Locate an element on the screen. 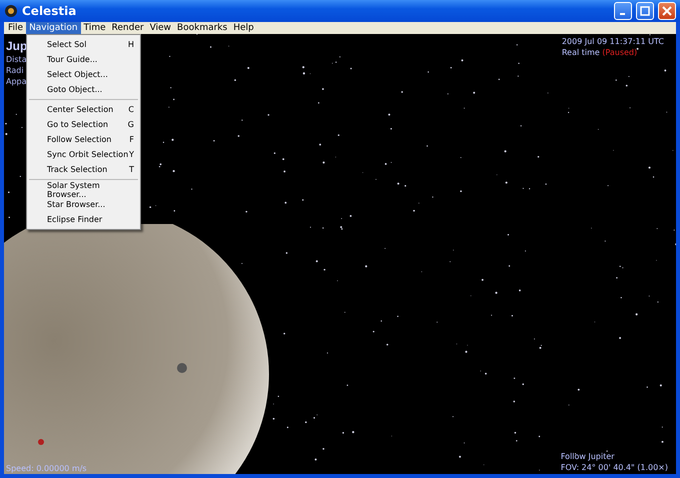  time-rate: Real time (Paused) is located at coordinates (600, 52).